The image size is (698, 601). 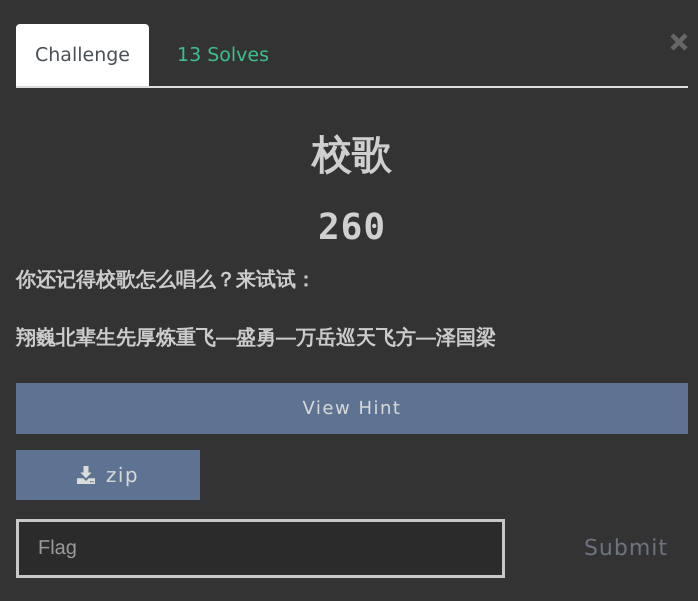 What do you see at coordinates (260, 548) in the screenshot?
I see `flag-input-field: Flag` at bounding box center [260, 548].